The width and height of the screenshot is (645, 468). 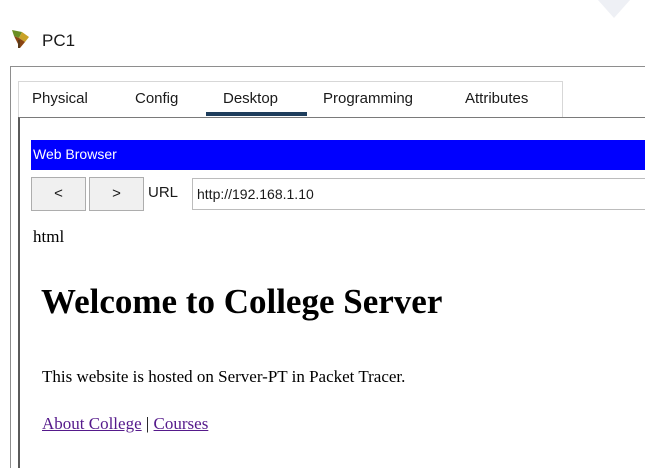 I want to click on packet-tracer-pc-icon, so click(x=21, y=39).